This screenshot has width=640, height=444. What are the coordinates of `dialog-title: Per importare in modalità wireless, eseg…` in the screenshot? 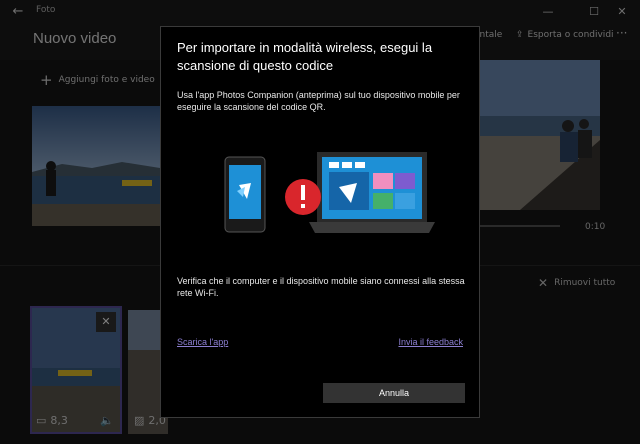 It's located at (305, 56).